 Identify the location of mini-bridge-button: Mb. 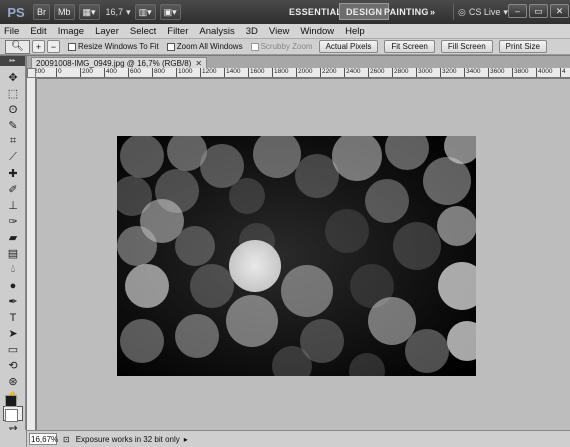
(64, 12).